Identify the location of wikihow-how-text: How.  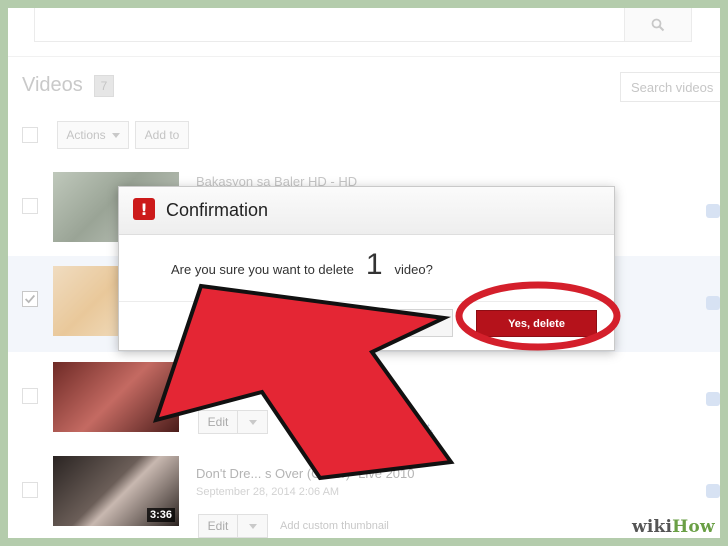
(693, 527).